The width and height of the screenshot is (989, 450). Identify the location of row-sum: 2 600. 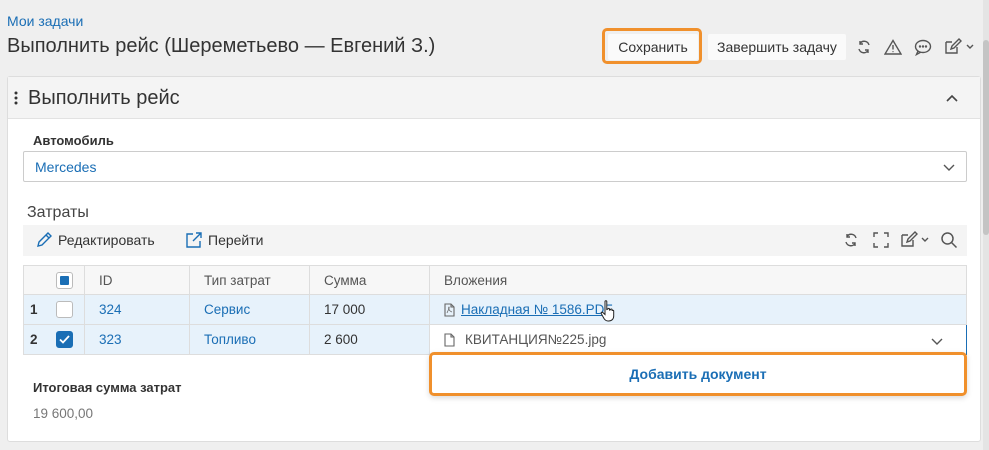
(369, 339).